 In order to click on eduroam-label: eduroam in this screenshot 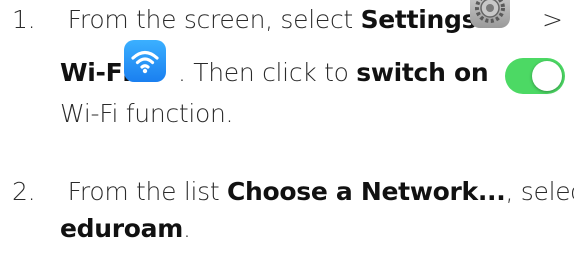, I will do `click(121, 228)`.